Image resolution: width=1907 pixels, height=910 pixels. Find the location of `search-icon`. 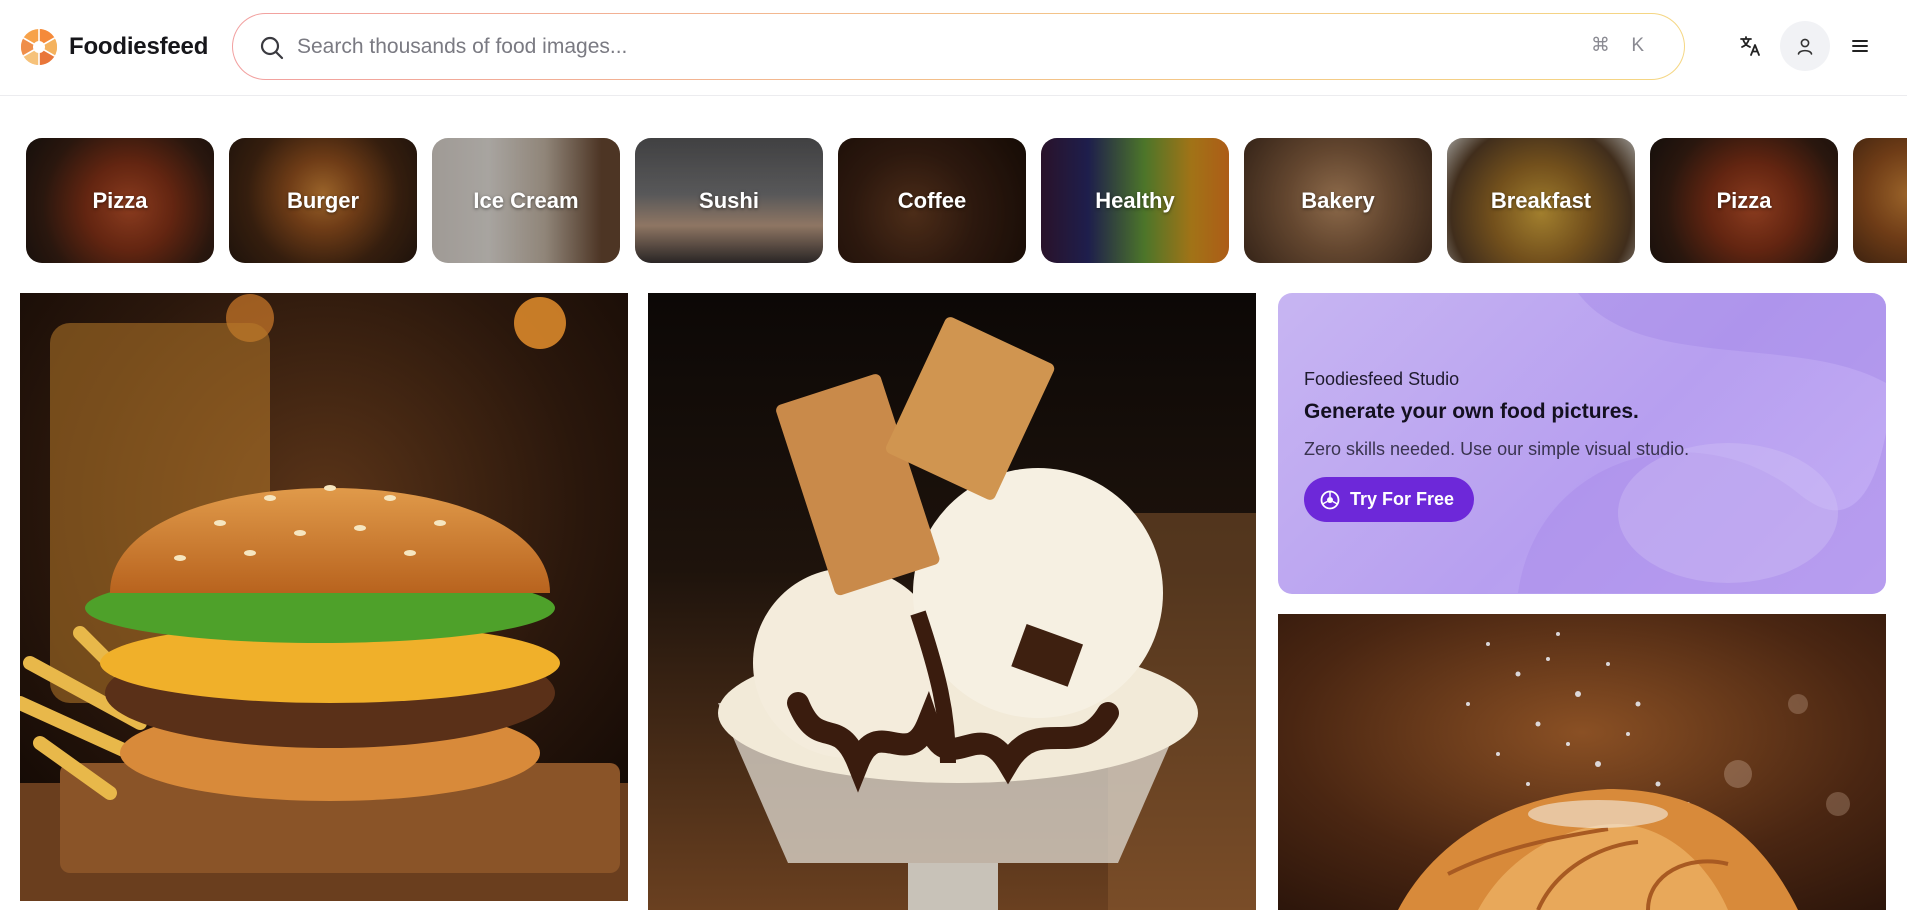

search-icon is located at coordinates (272, 48).